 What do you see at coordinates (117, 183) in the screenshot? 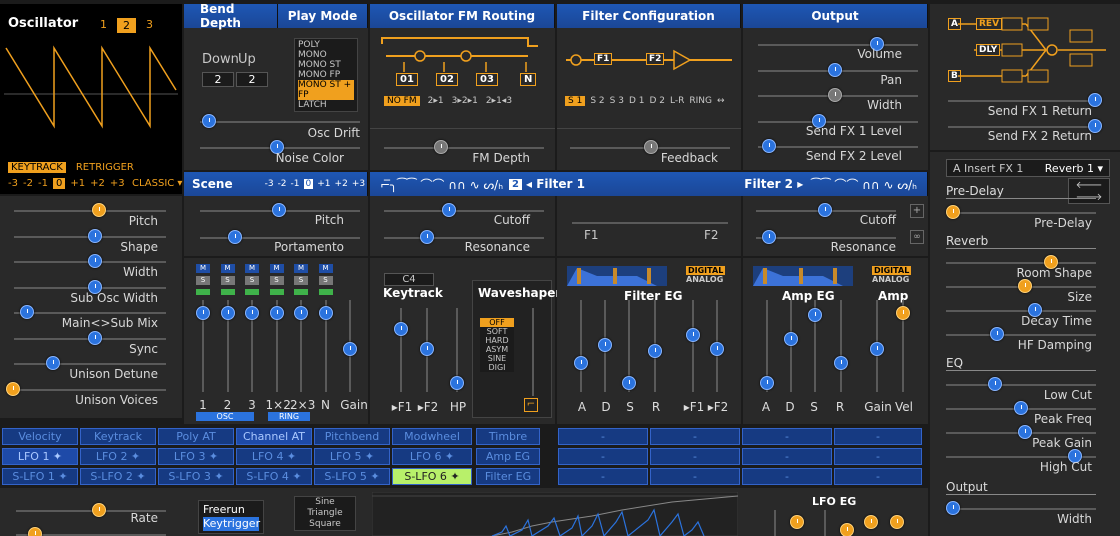
I see `oct: +3` at bounding box center [117, 183].